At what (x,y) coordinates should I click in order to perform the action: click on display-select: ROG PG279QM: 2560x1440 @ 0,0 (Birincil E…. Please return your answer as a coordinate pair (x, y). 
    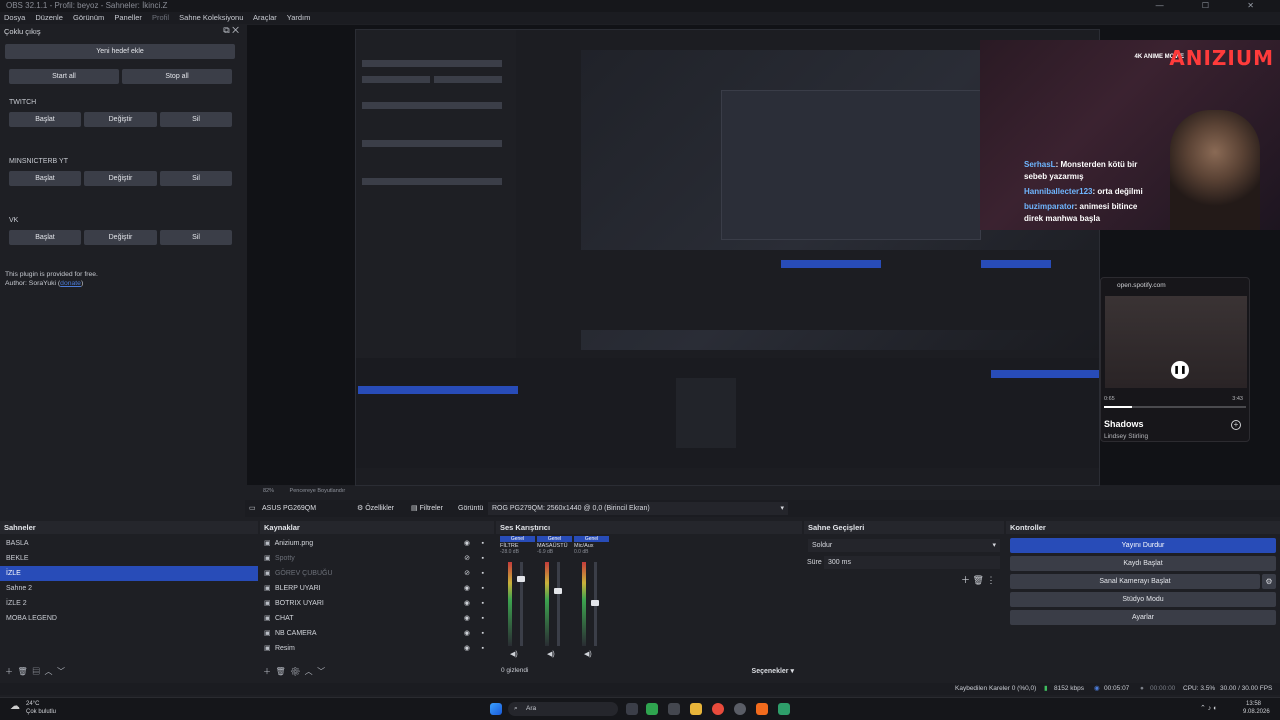
    Looking at the image, I should click on (638, 508).